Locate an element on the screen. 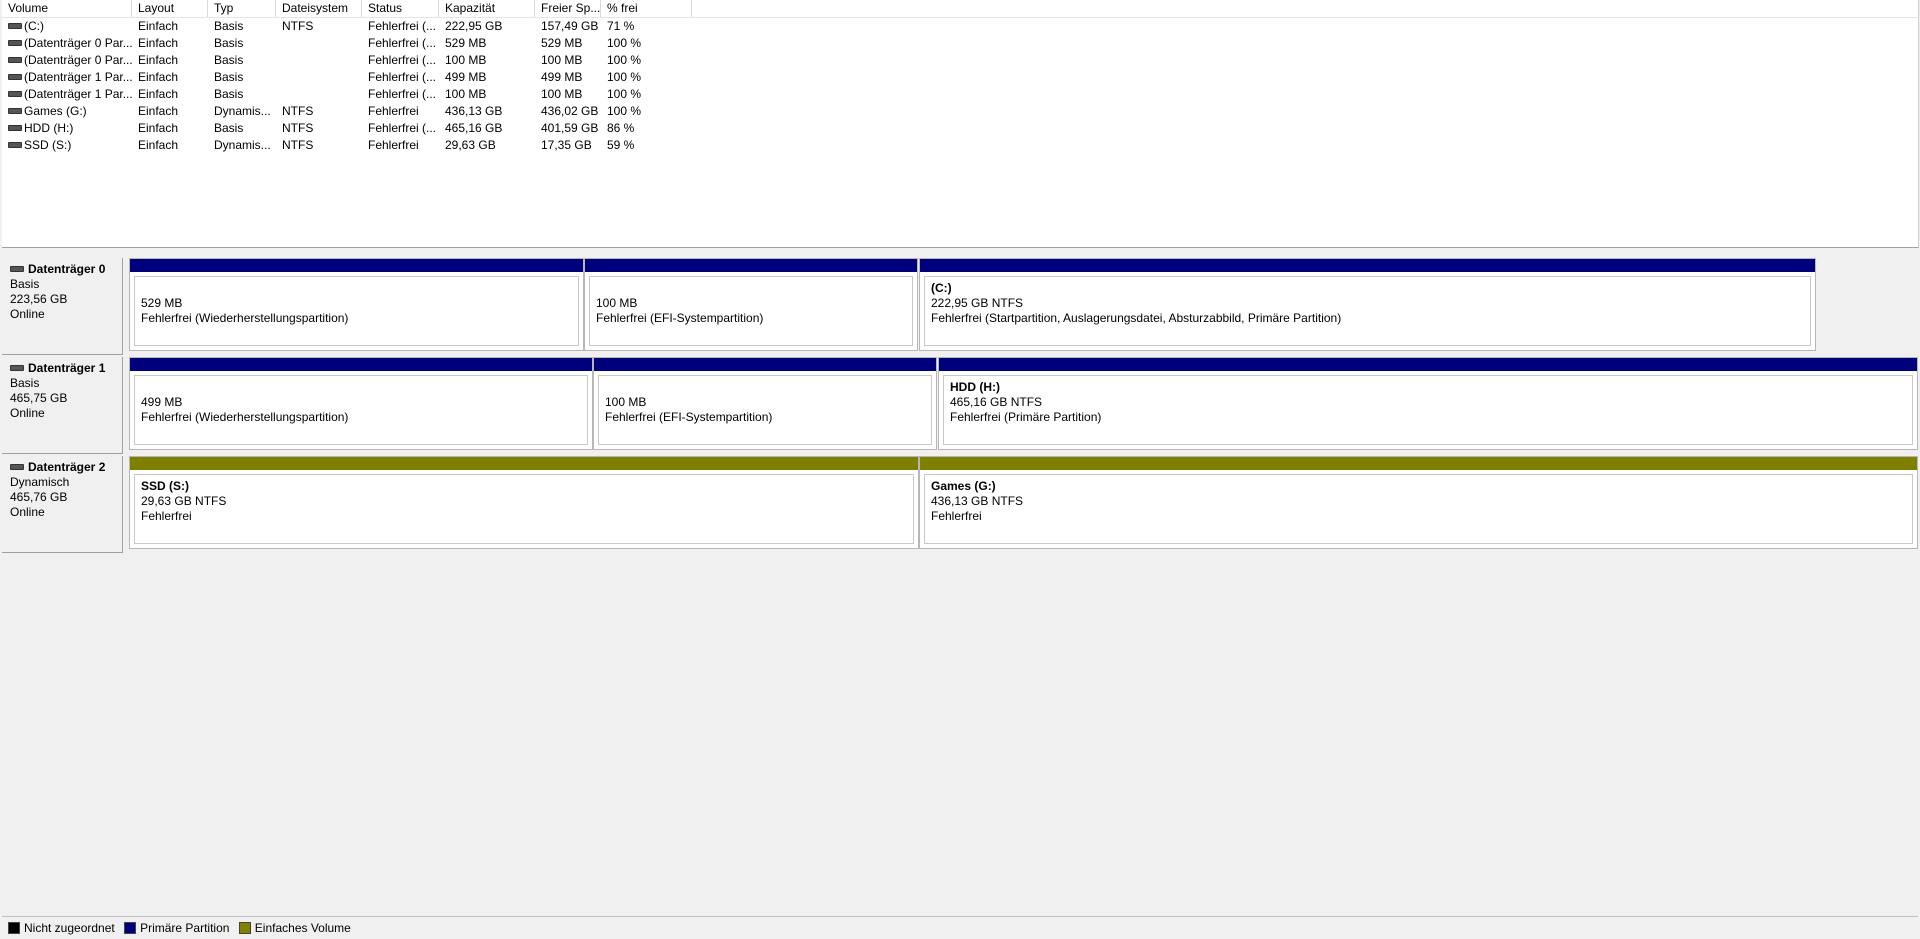  simple-volume-swatch-icon is located at coordinates (244, 927).